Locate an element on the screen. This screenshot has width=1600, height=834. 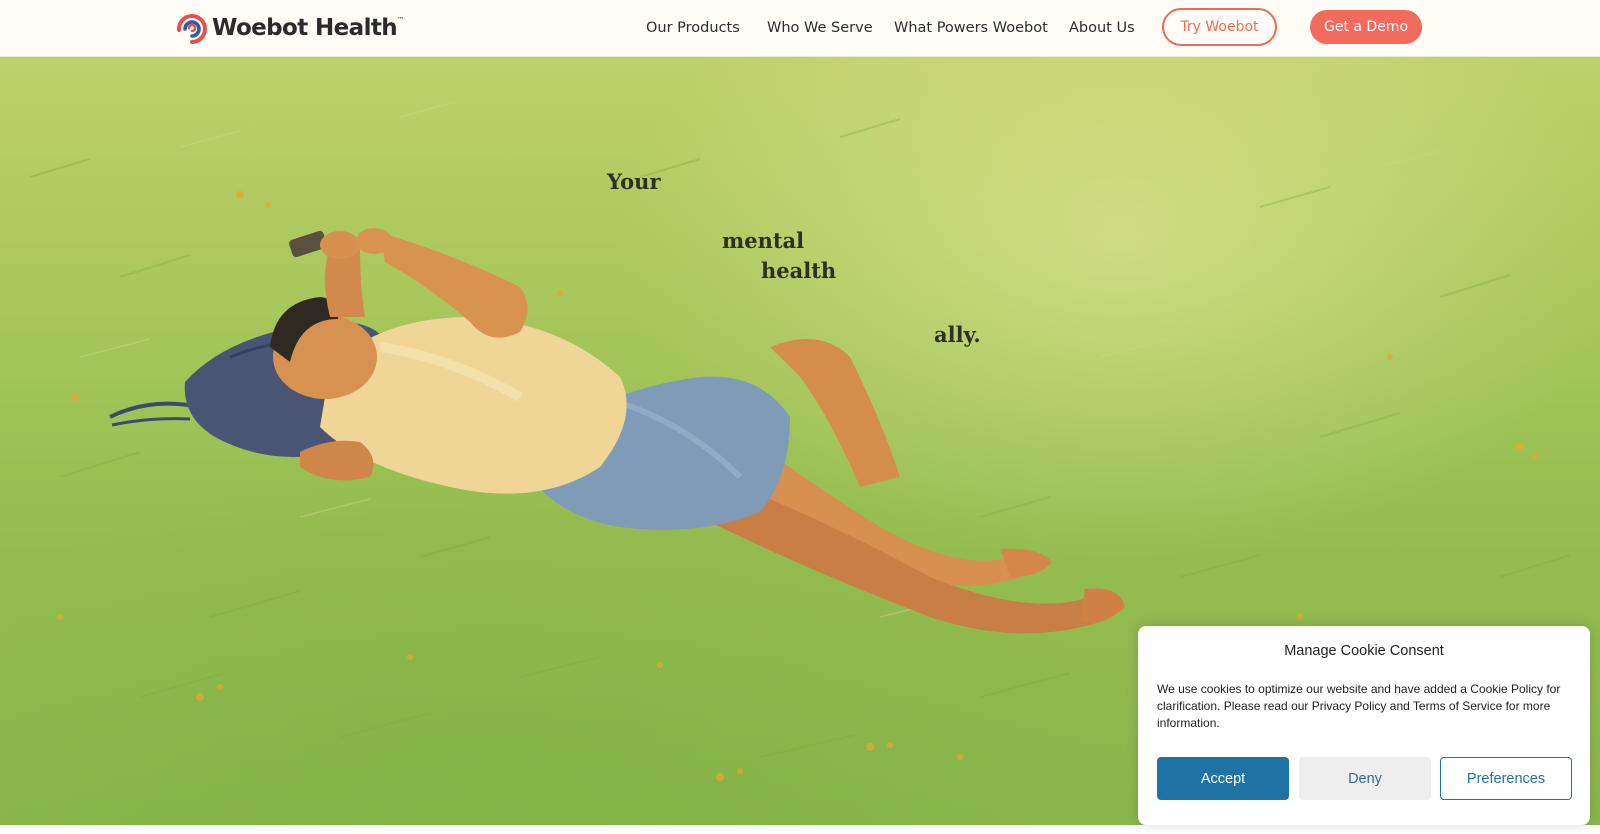
headline-word-health: health is located at coordinates (799, 270).